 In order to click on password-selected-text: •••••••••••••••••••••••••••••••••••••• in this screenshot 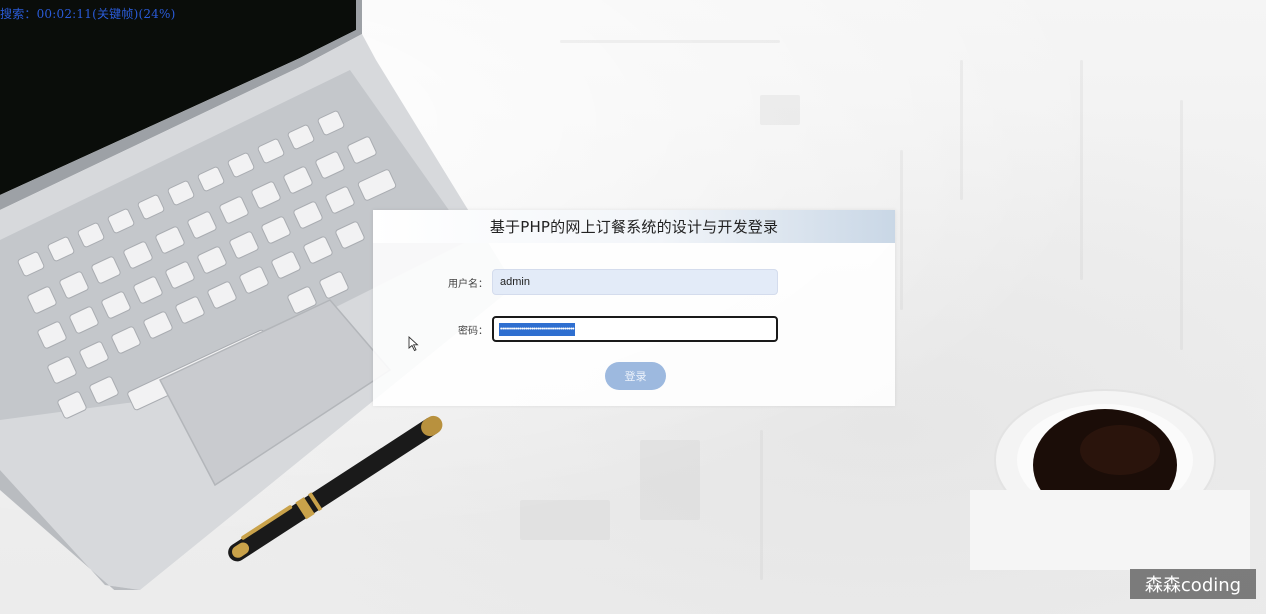, I will do `click(537, 329)`.